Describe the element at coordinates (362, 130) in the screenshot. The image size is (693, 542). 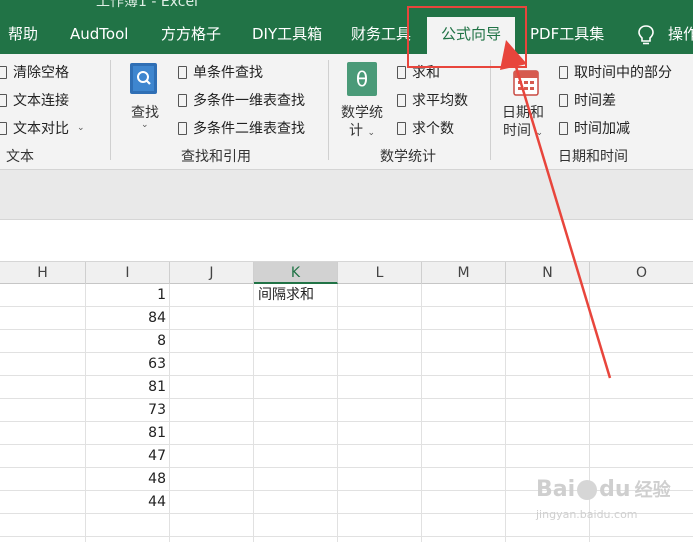
I see `math-big-button-label-line2: 计 ⌄` at that location.